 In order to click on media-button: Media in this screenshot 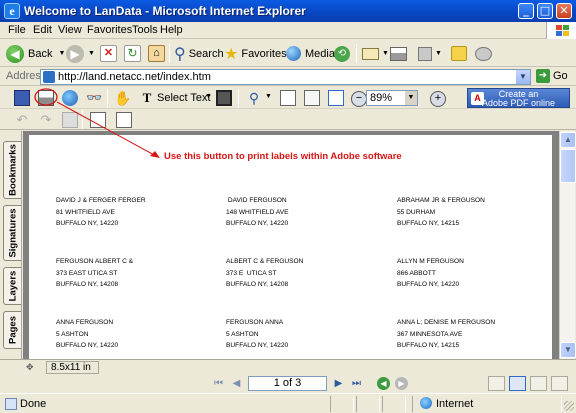, I will do `click(310, 53)`.